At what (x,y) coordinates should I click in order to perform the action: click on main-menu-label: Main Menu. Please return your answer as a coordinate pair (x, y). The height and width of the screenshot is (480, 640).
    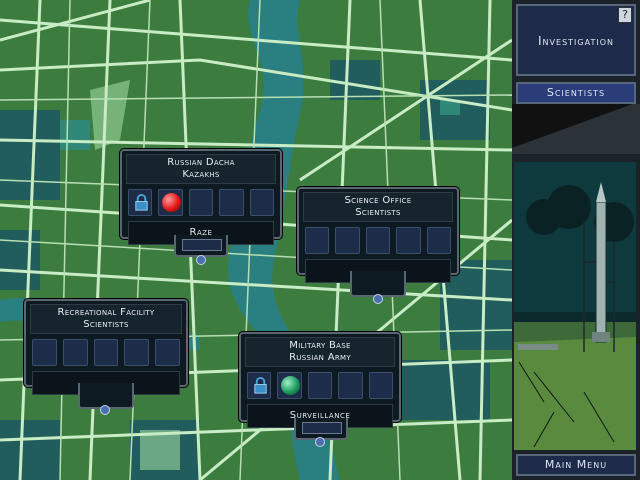
    Looking at the image, I should click on (576, 464).